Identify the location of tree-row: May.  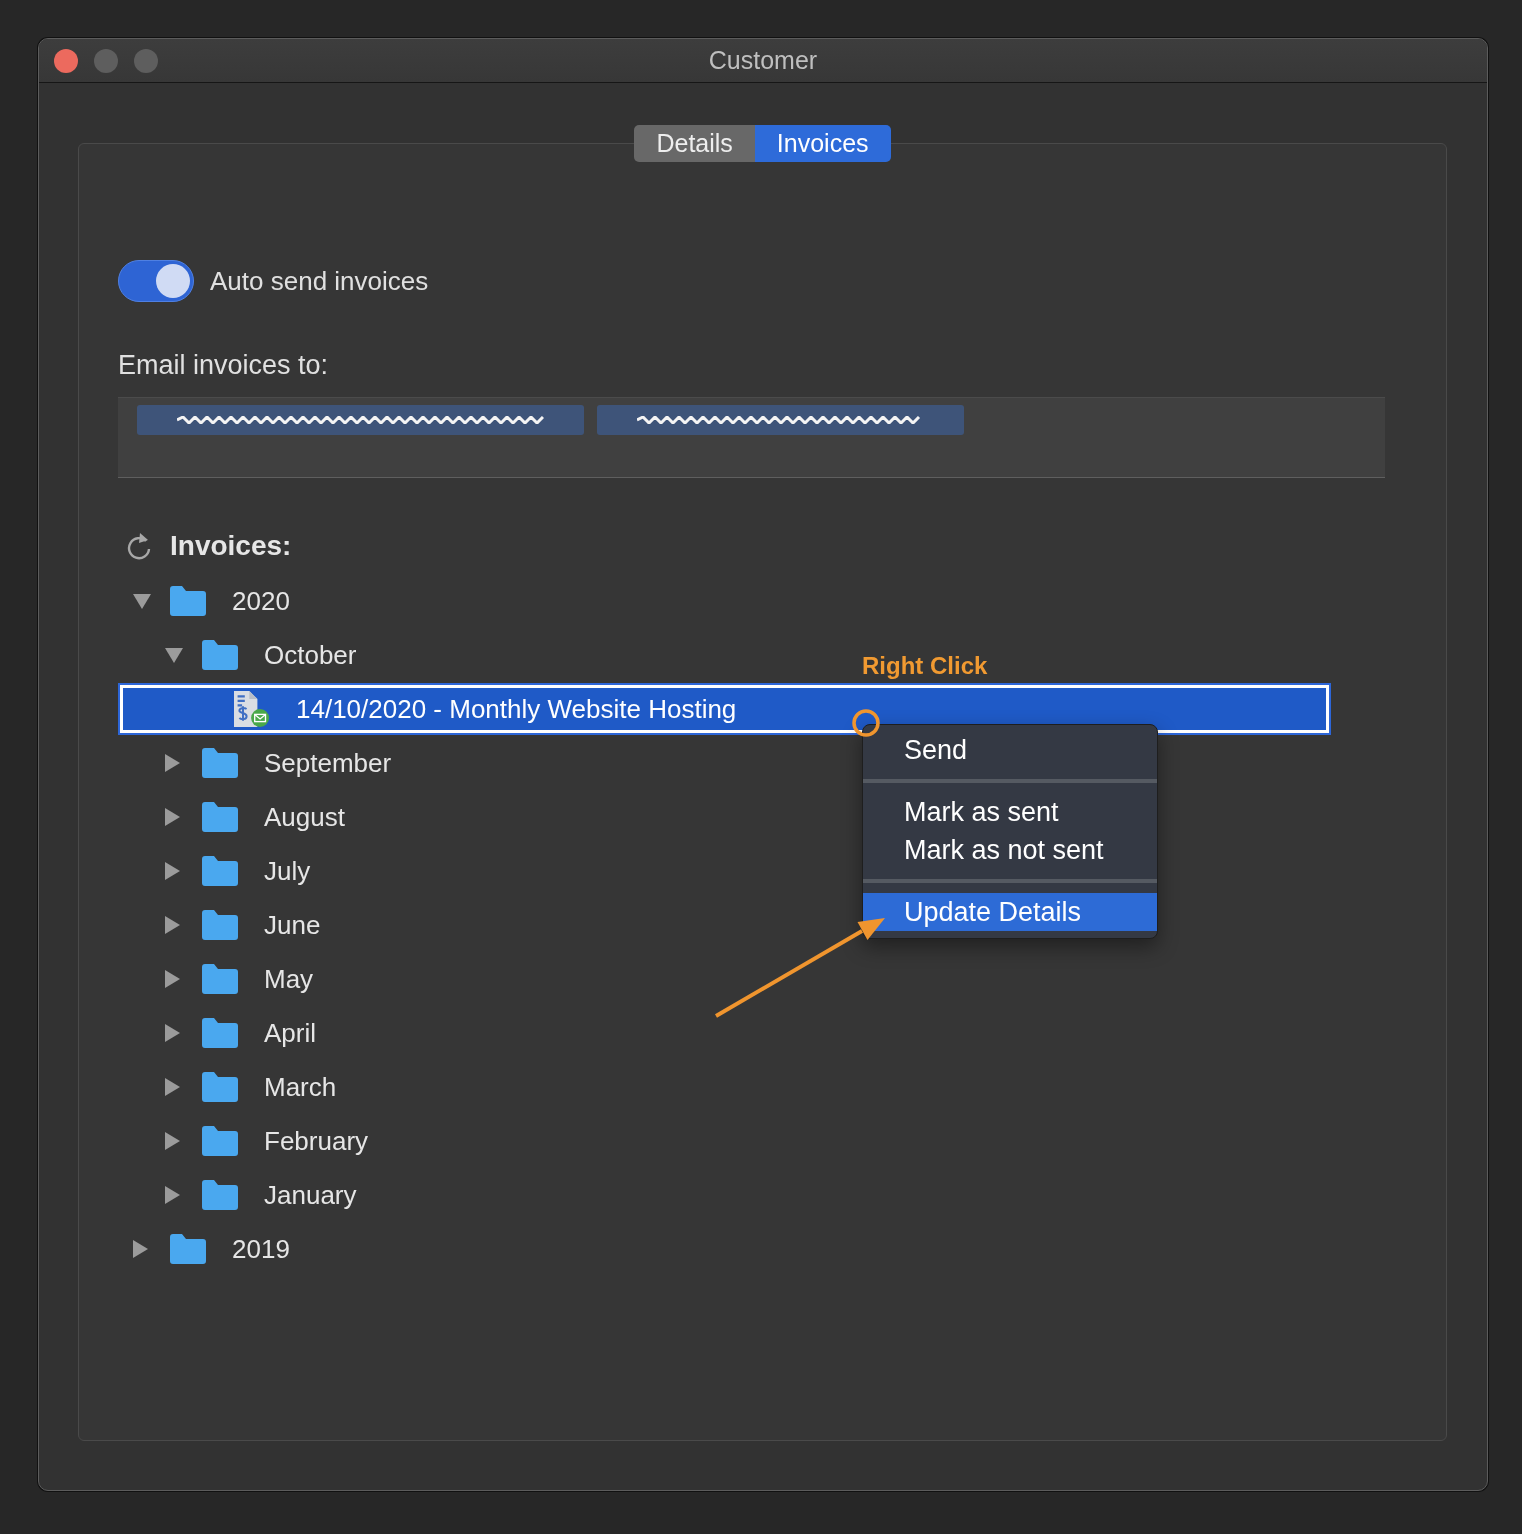
(218, 979).